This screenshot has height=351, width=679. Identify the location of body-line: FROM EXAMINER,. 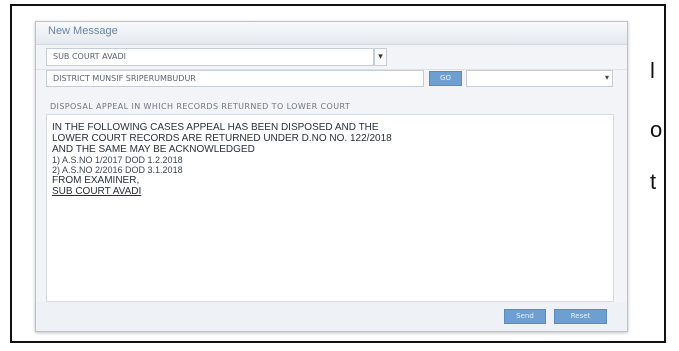
(96, 180).